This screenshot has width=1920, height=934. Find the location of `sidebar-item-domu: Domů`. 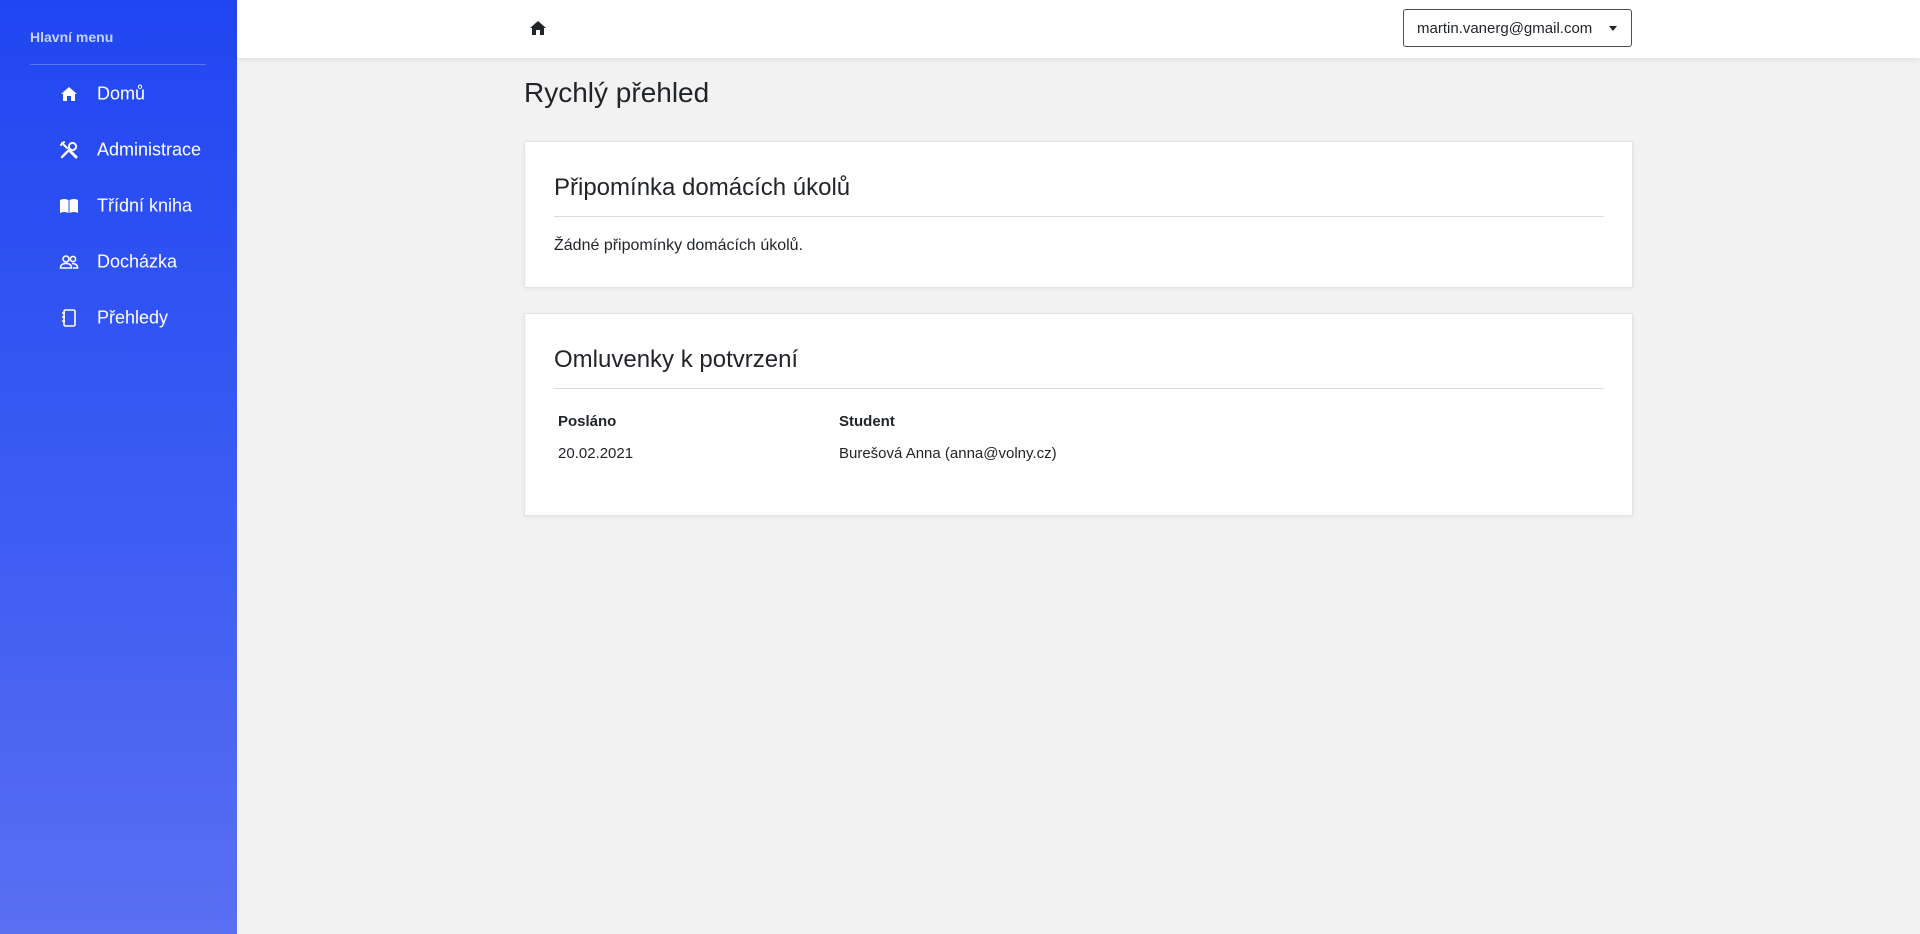

sidebar-item-domu: Domů is located at coordinates (118, 94).